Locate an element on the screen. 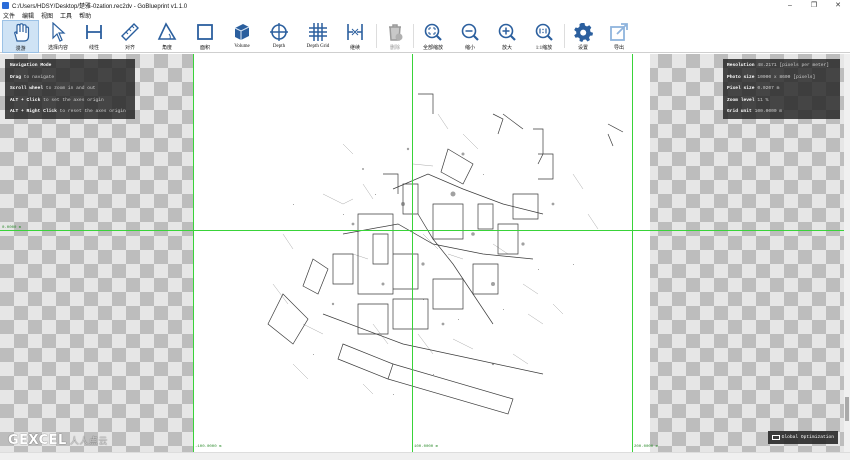  axis-label-y-origin: 0.0000 m is located at coordinates (12, 228).